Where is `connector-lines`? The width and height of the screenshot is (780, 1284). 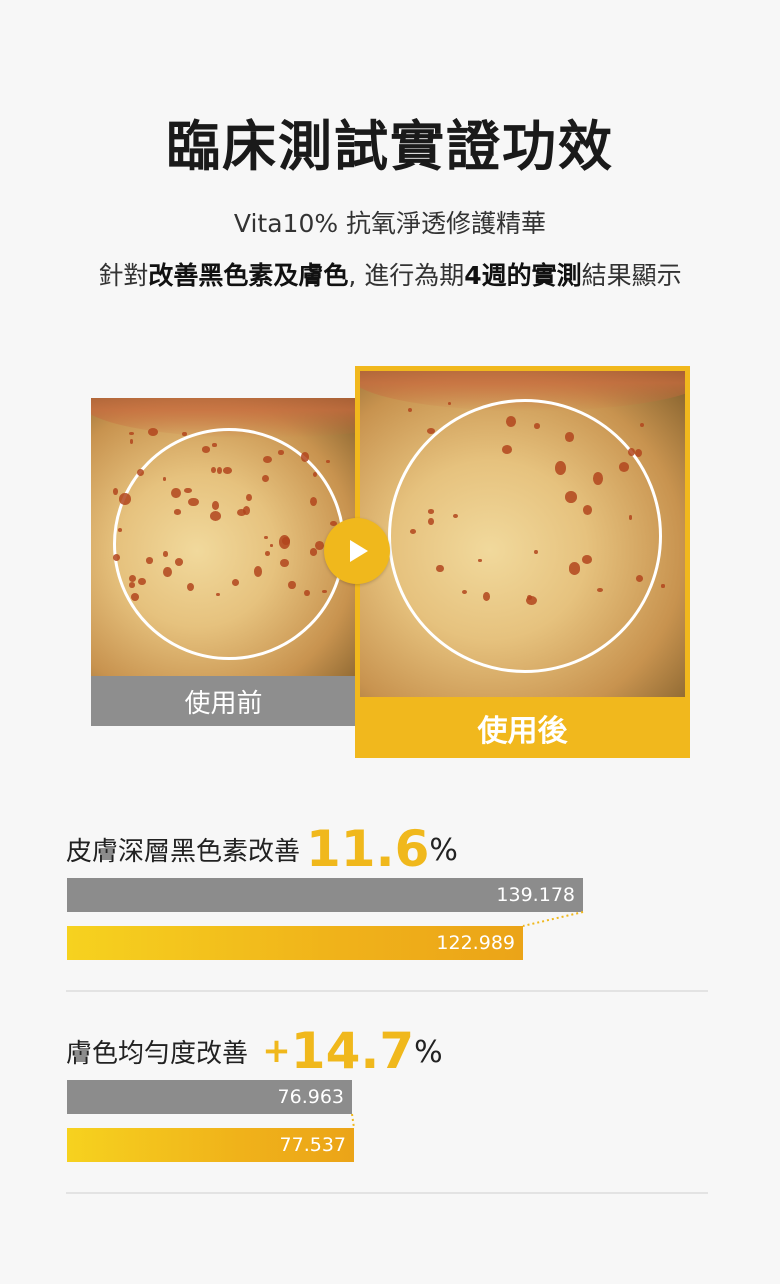 connector-lines is located at coordinates (467, 1020).